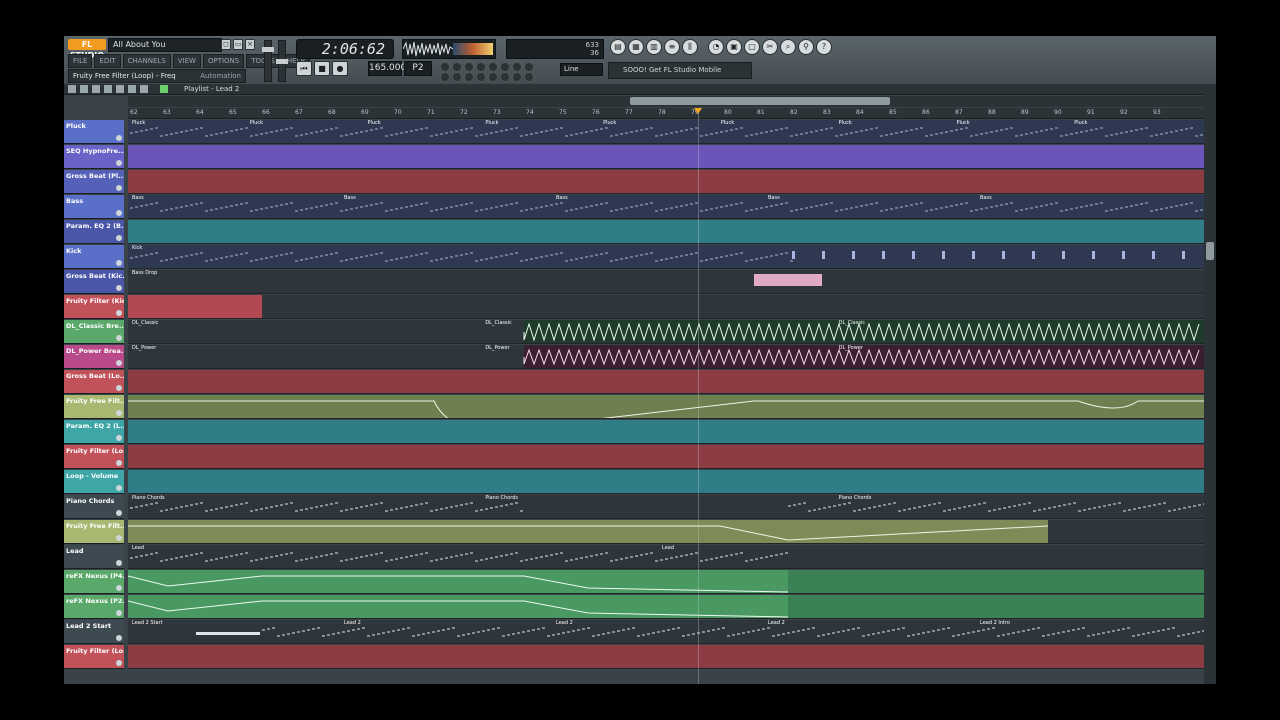 This screenshot has width=1280, height=720. What do you see at coordinates (96, 89) in the screenshot?
I see `paint-tool-icon` at bounding box center [96, 89].